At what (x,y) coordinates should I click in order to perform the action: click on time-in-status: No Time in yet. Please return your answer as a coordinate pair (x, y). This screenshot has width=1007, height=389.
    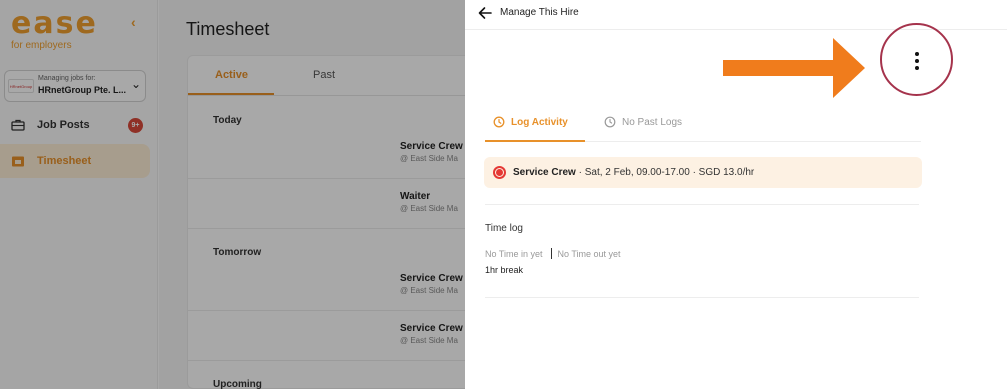
    Looking at the image, I should click on (514, 253).